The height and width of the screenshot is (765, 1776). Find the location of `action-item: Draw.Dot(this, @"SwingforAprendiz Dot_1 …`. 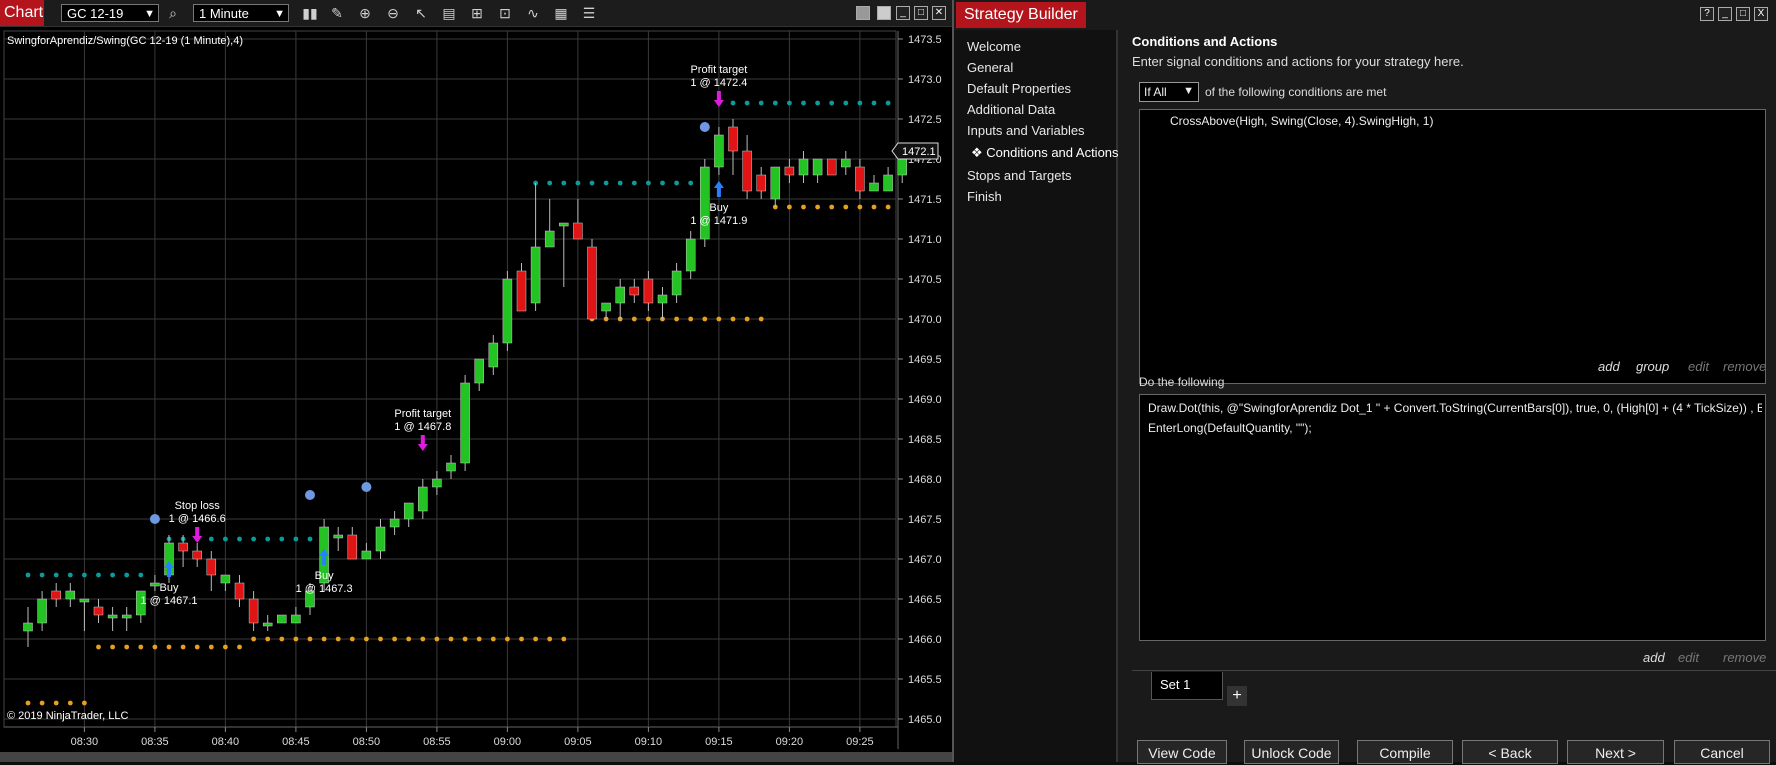

action-item: Draw.Dot(this, @"SwingforAprendiz Dot_1 … is located at coordinates (1455, 408).